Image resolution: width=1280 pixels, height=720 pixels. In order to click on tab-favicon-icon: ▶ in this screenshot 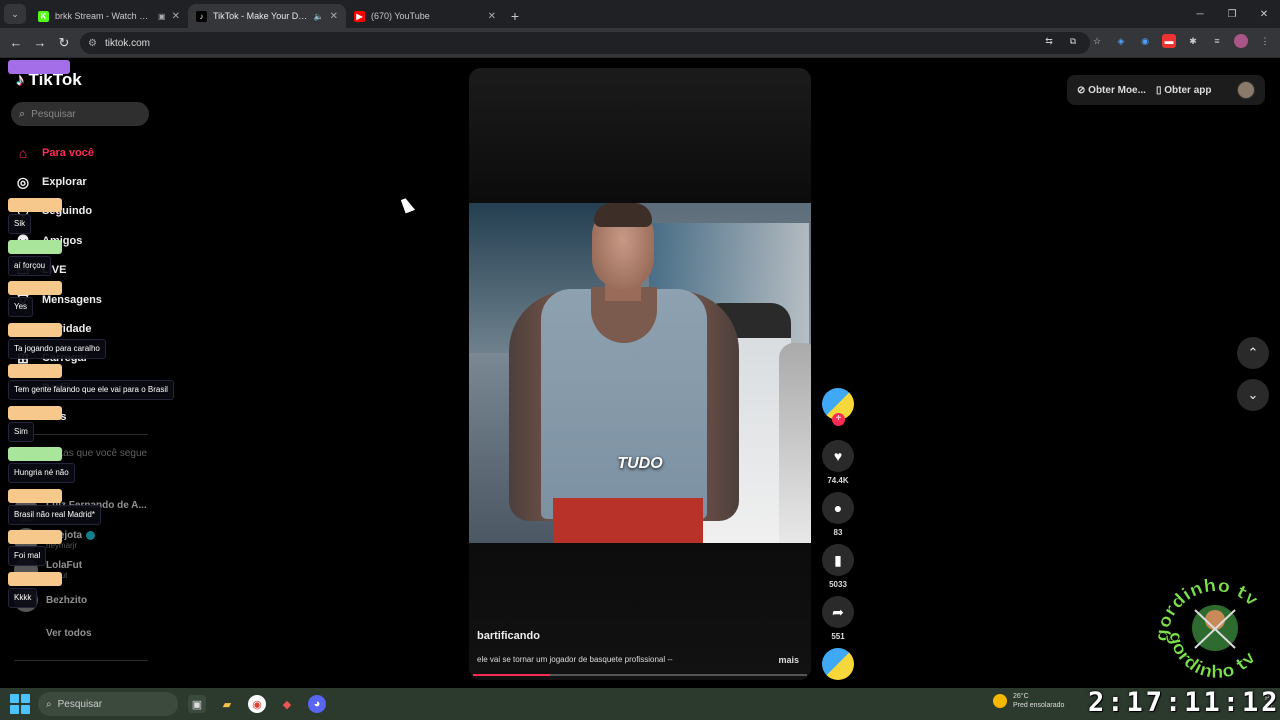, I will do `click(359, 16)`.